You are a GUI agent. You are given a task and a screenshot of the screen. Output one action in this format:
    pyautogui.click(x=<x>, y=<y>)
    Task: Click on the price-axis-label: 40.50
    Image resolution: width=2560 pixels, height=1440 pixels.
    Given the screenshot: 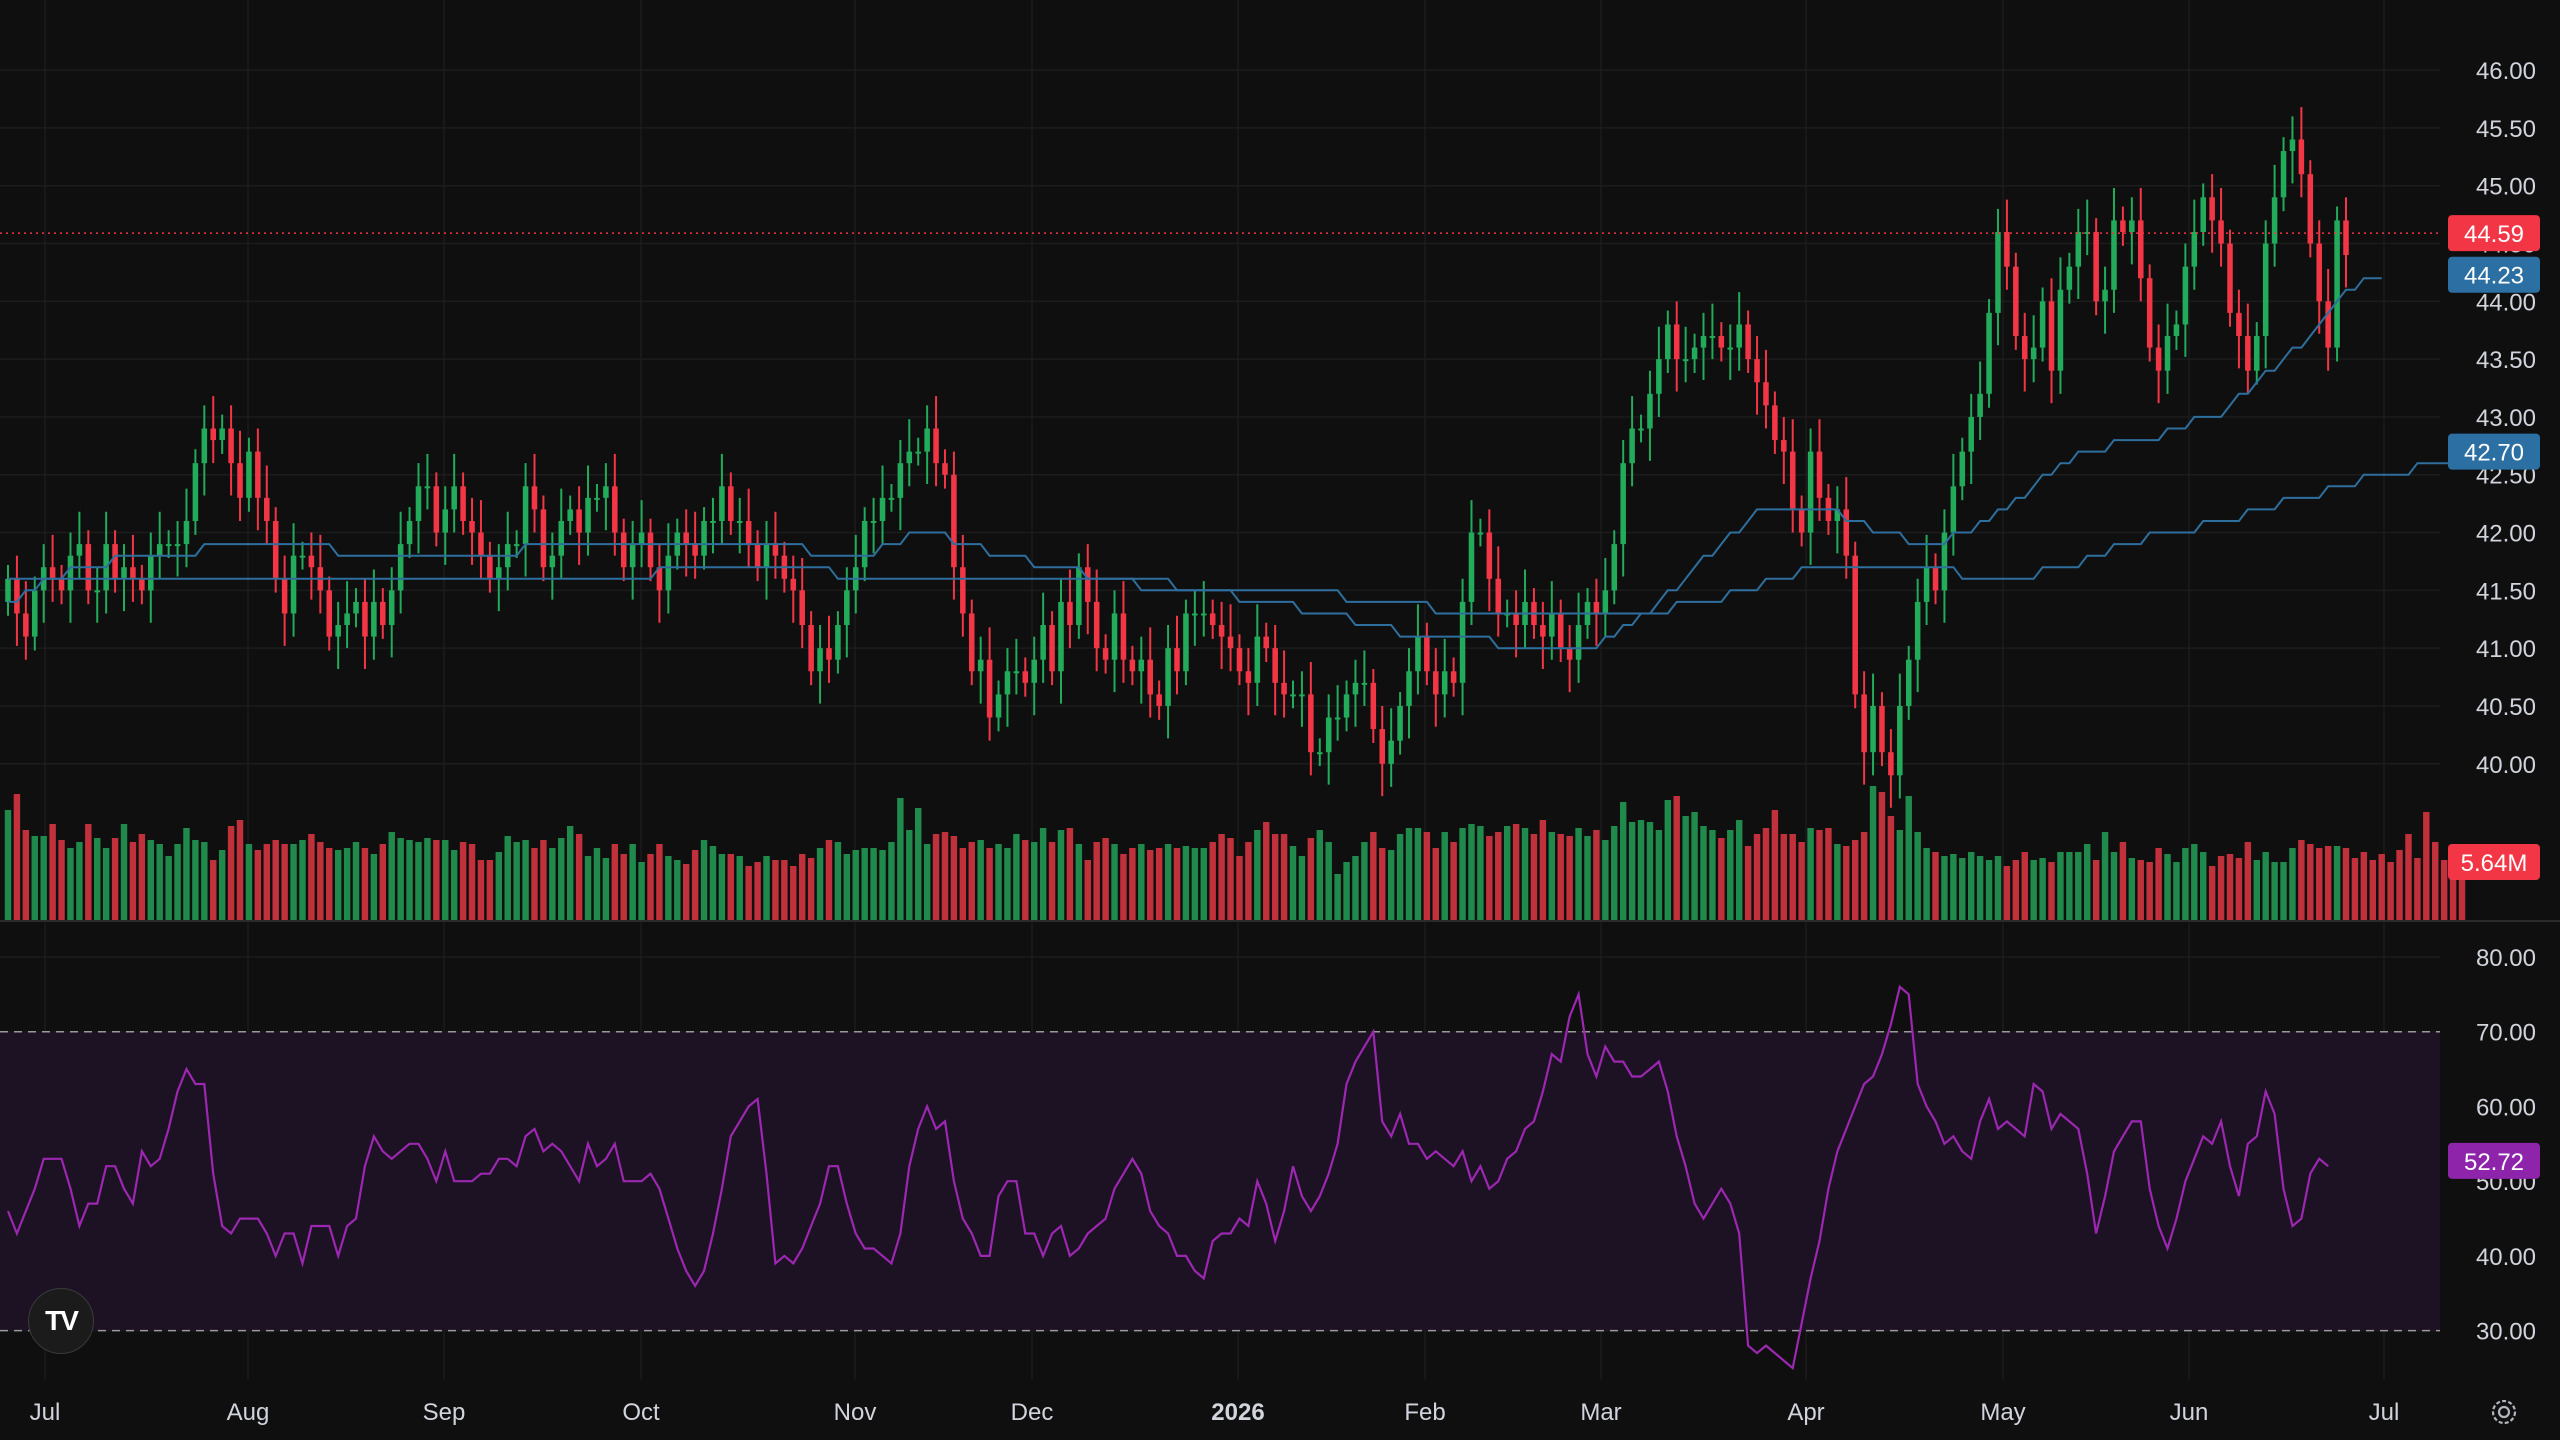 What is the action you would take?
    pyautogui.click(x=2506, y=707)
    